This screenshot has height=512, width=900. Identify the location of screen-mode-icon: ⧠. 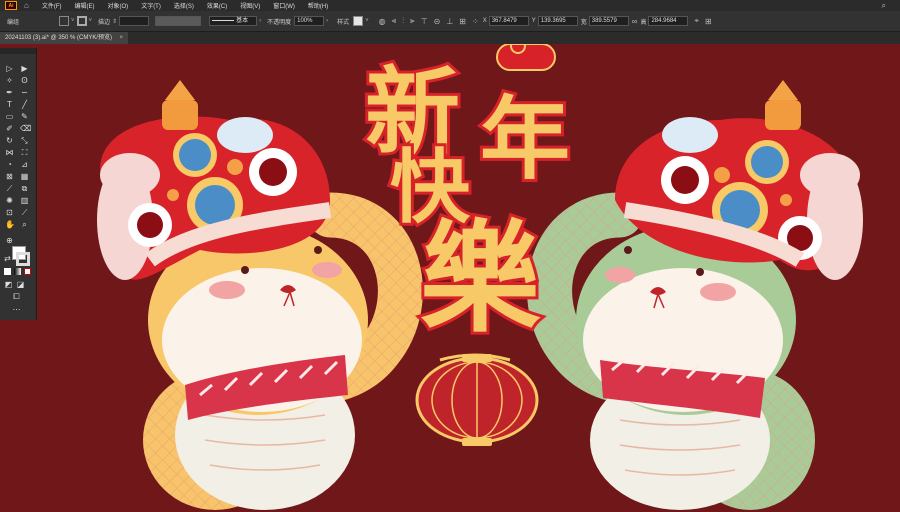
(16, 296).